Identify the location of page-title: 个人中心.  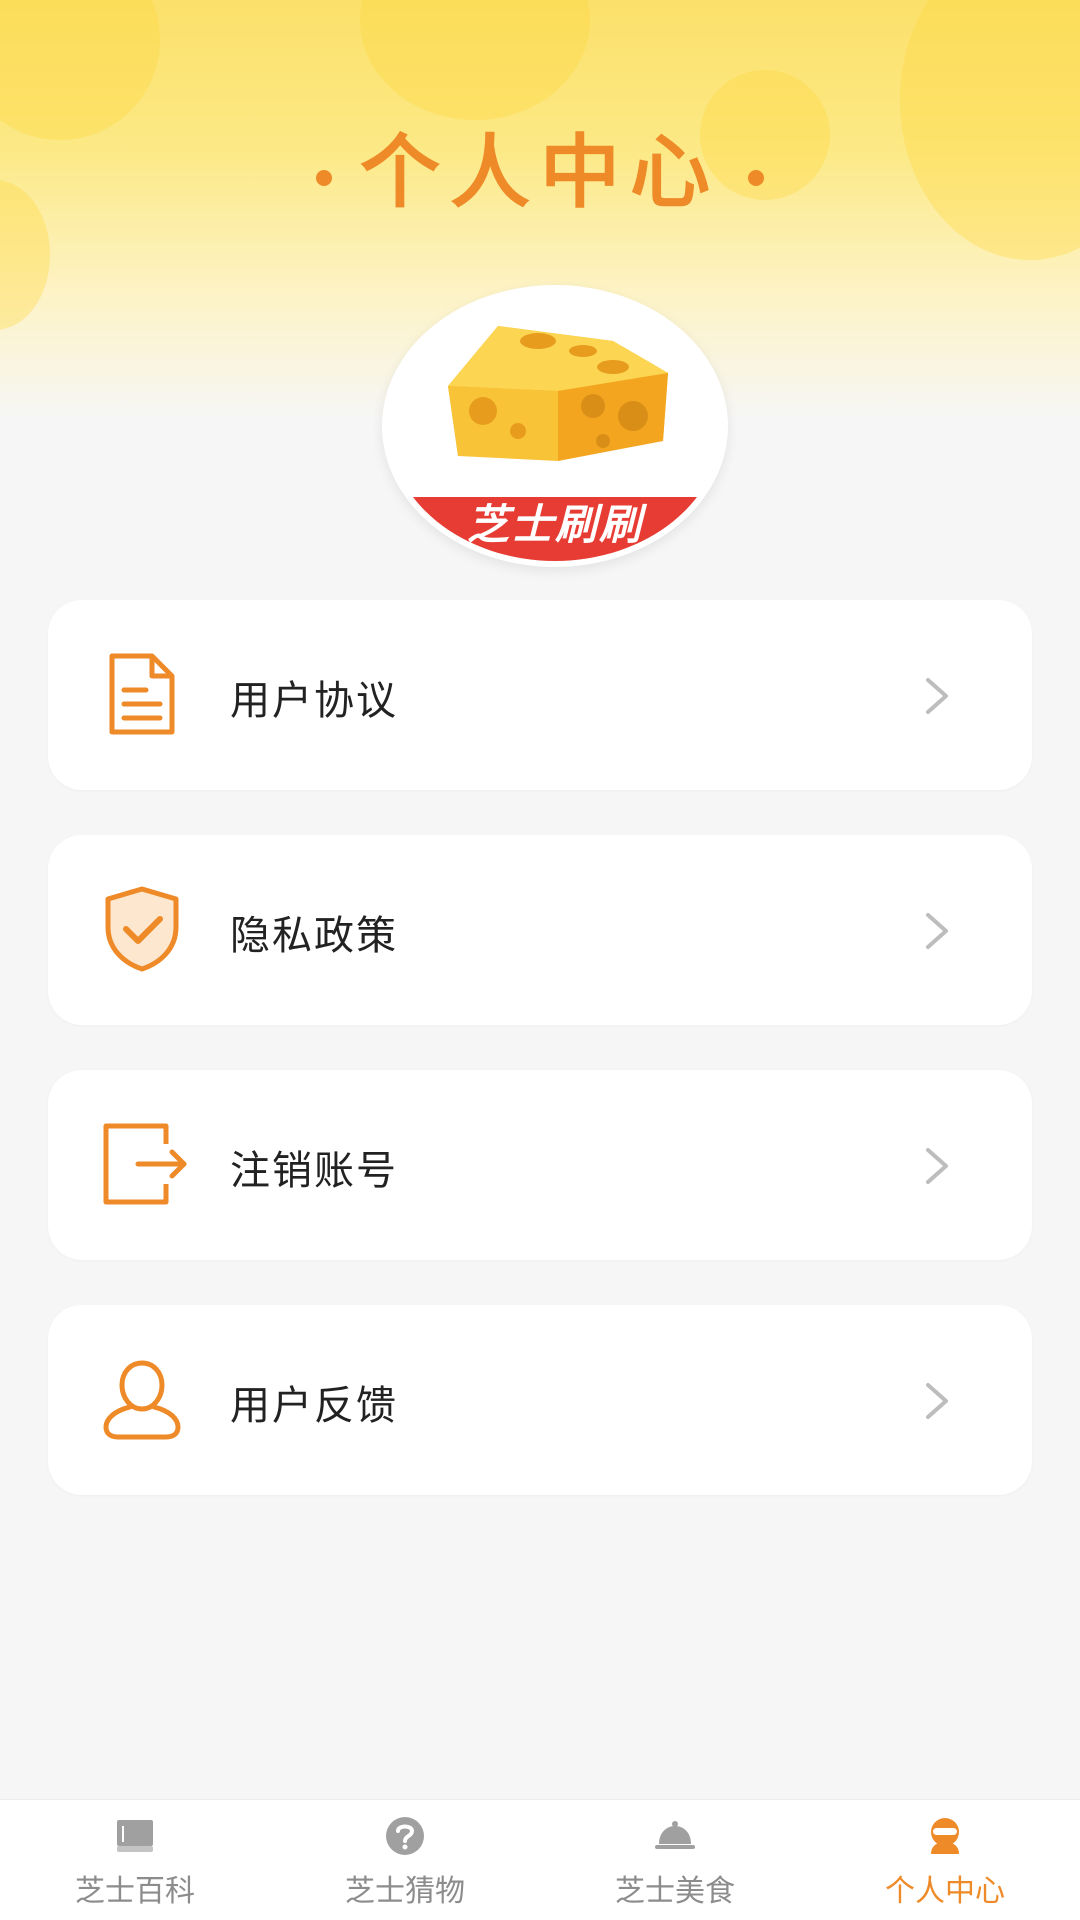
(540, 166).